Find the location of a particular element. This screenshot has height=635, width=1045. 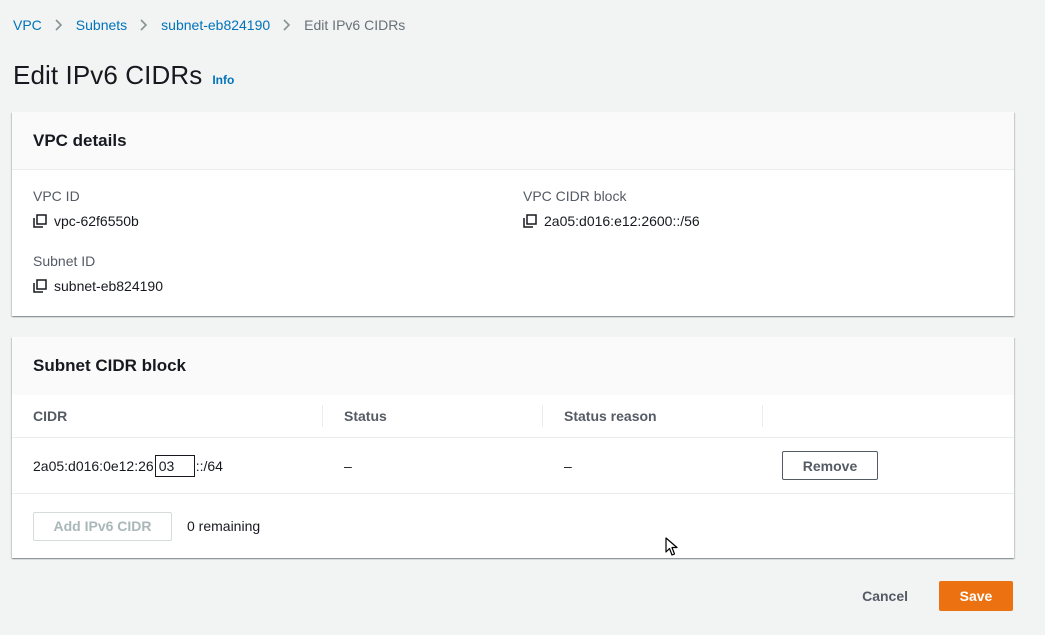

info-link: Info is located at coordinates (223, 80).